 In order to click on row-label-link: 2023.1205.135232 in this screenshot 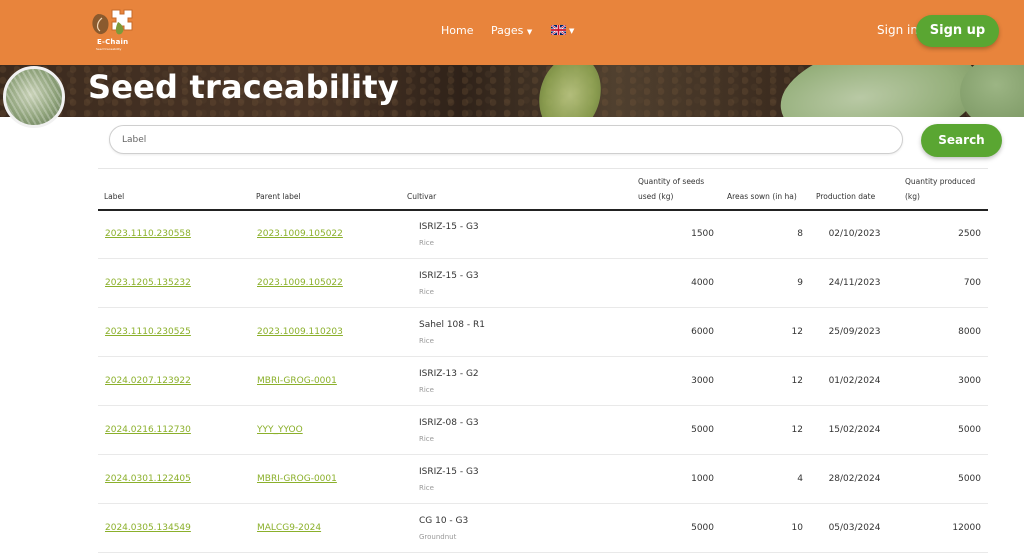, I will do `click(148, 283)`.